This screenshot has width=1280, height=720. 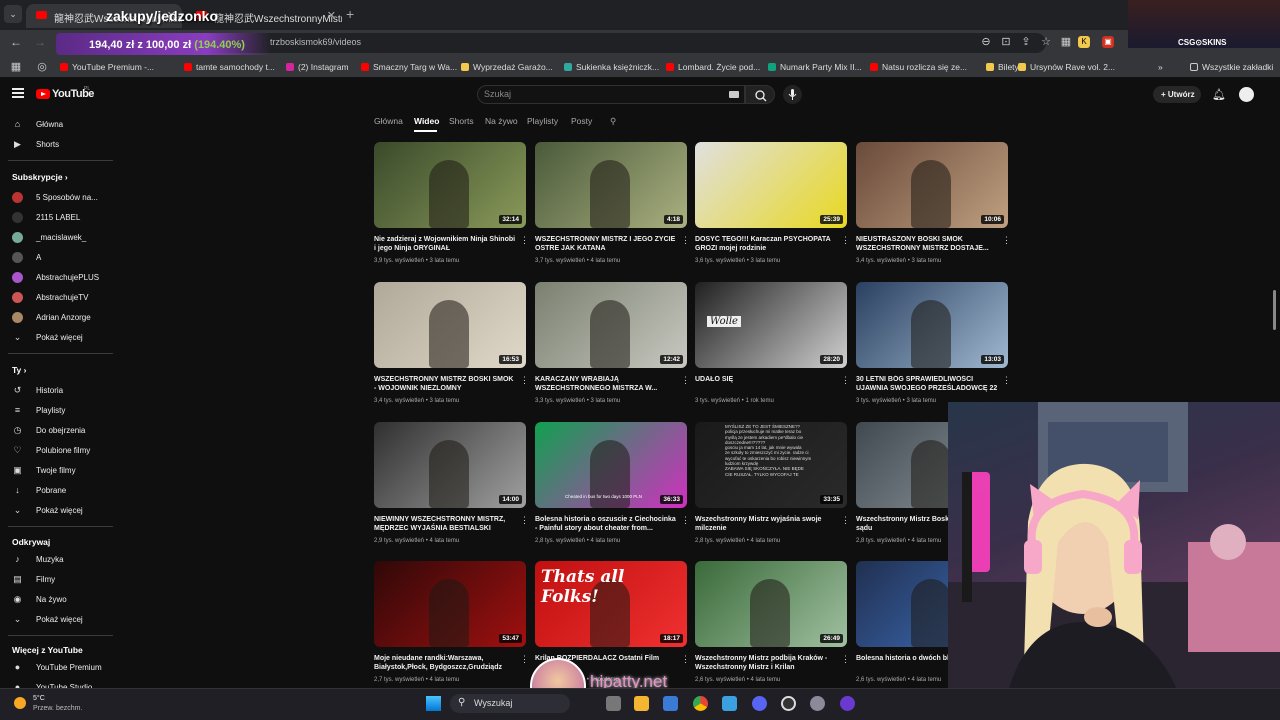 I want to click on youtube-logo-icon, so click(x=43, y=94).